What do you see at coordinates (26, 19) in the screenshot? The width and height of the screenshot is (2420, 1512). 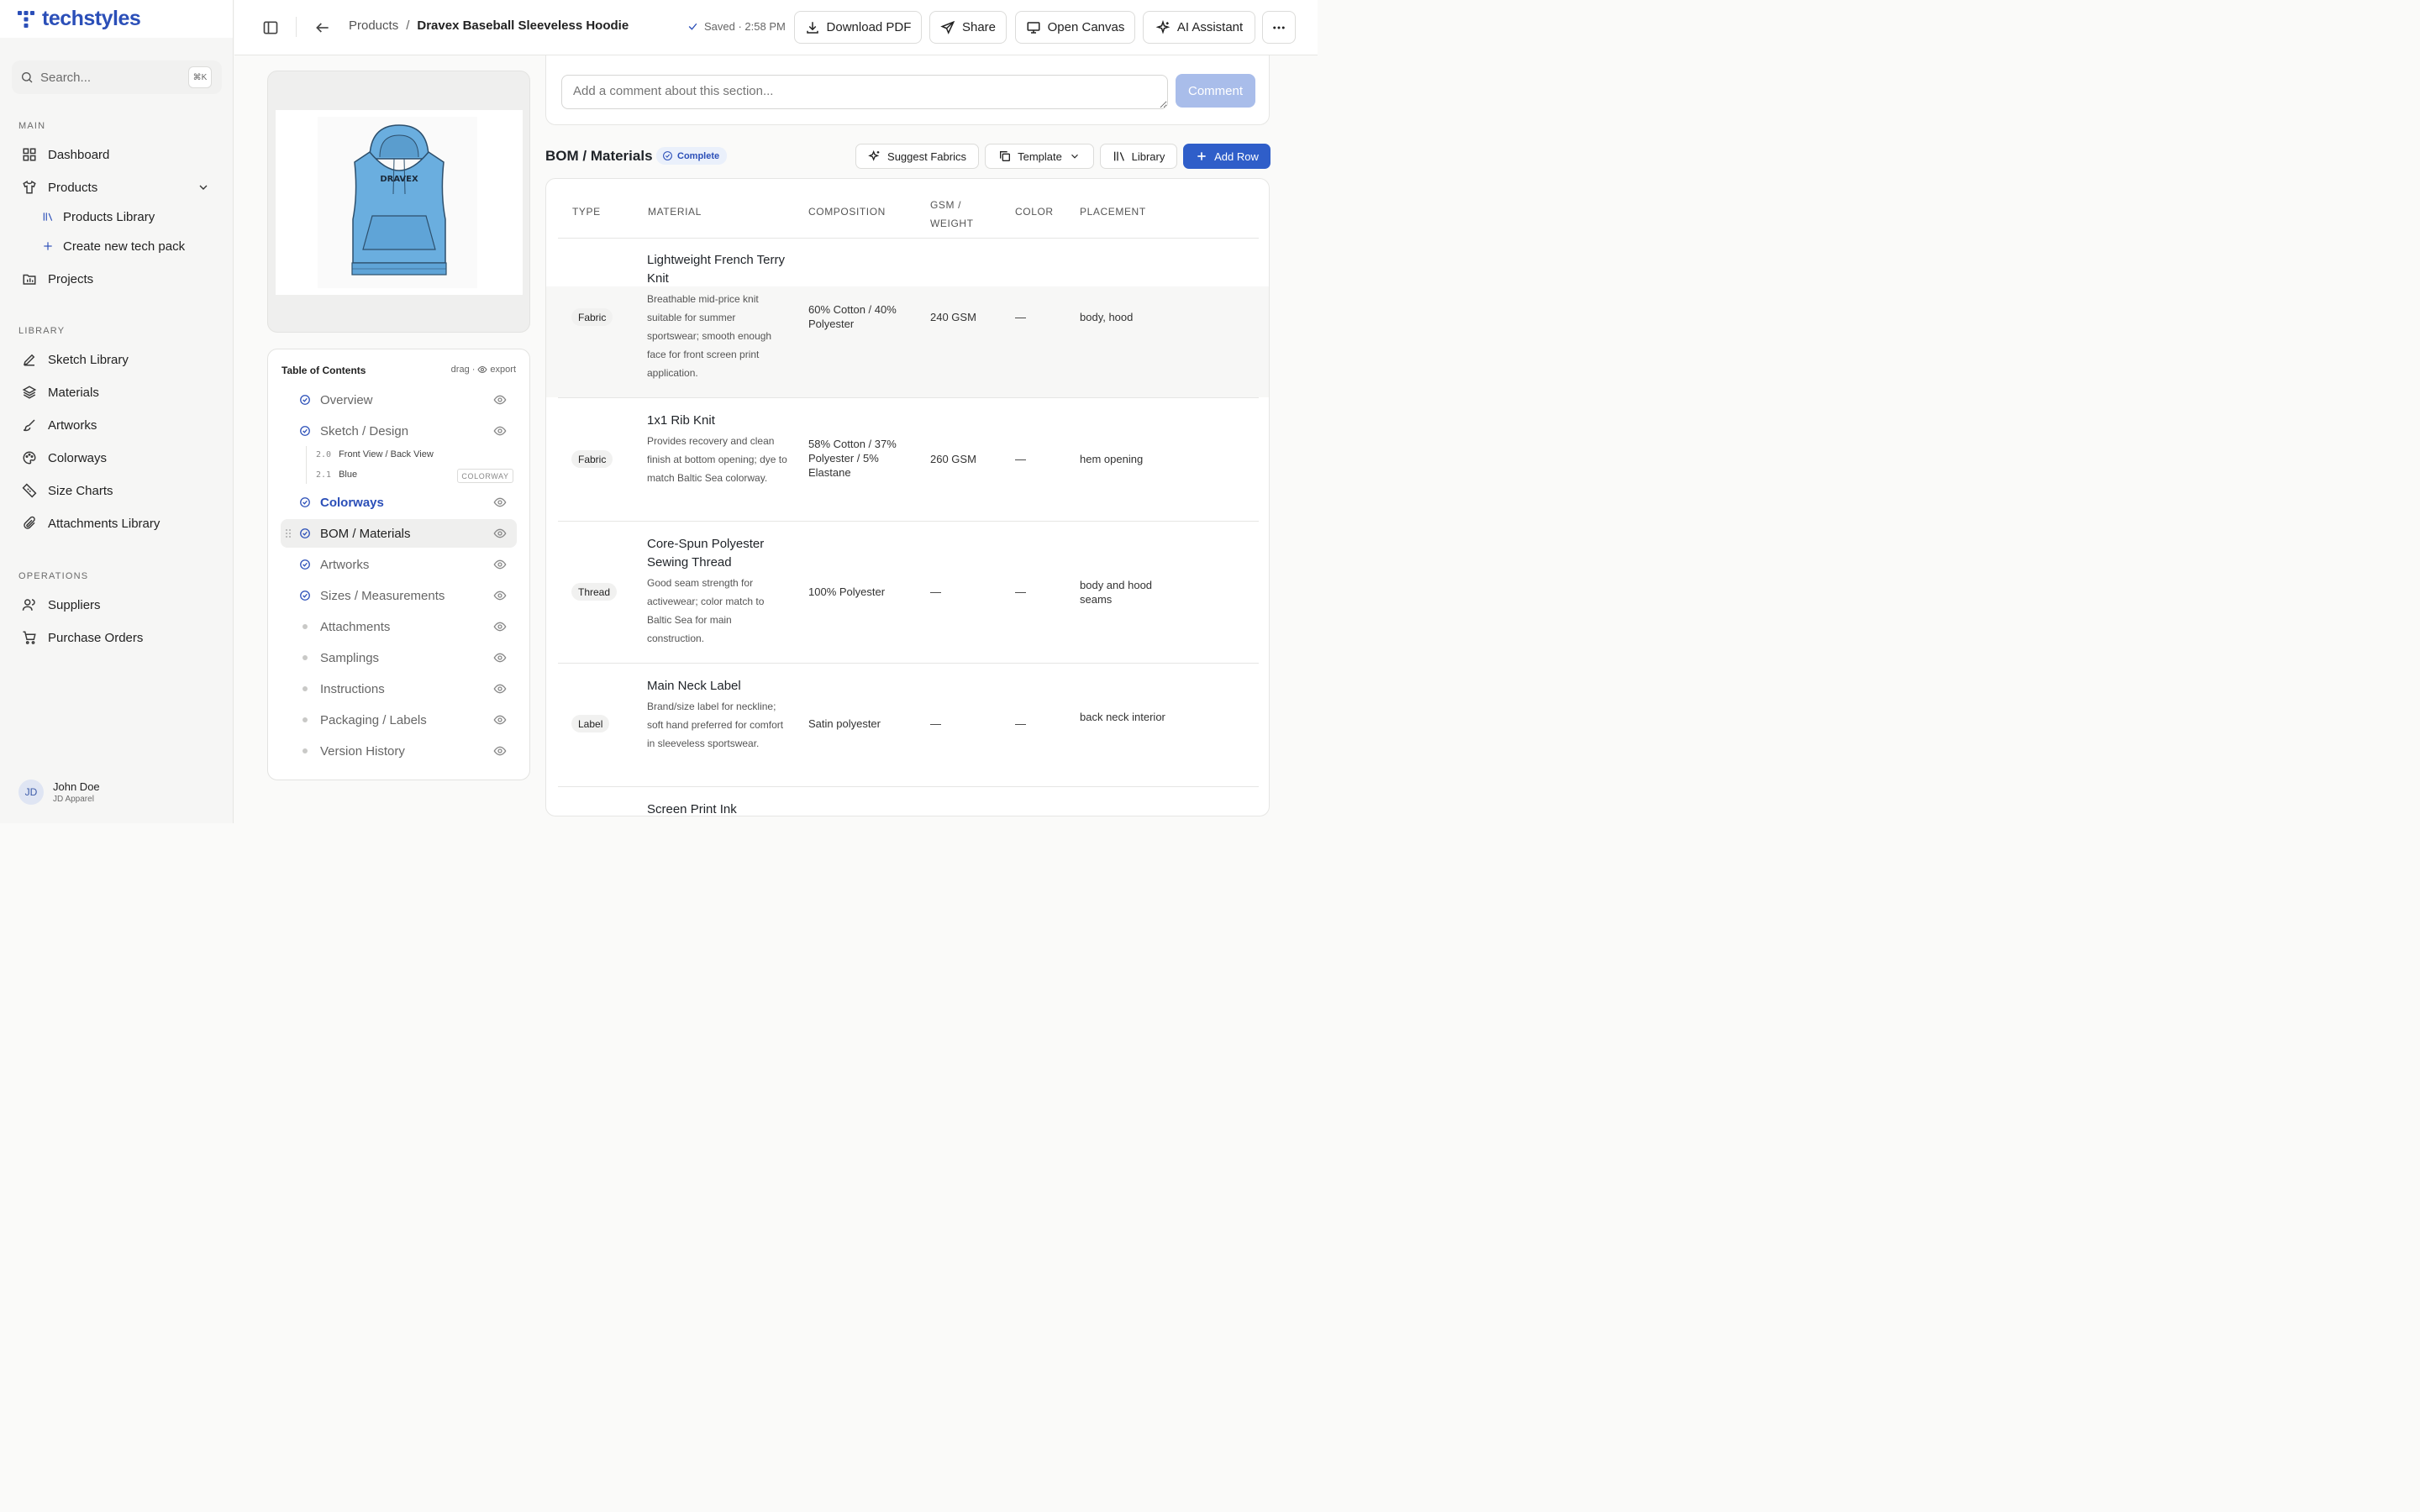 I see `brand-logo-icon` at bounding box center [26, 19].